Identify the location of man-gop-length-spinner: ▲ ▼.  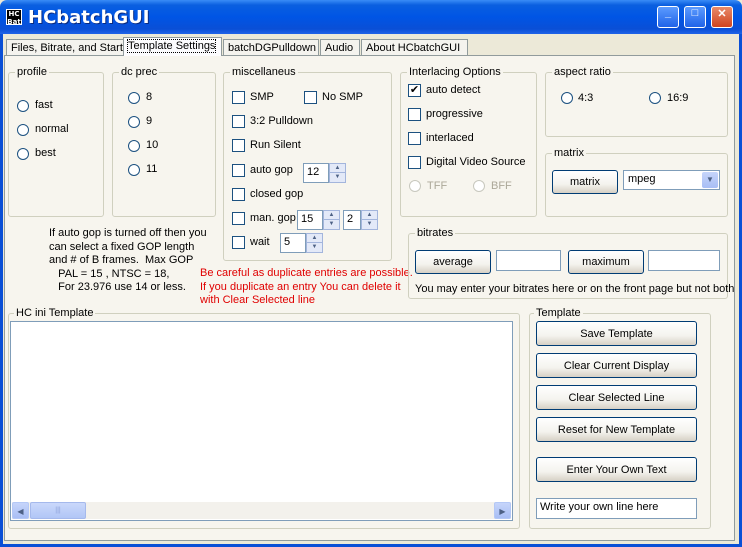
(331, 220).